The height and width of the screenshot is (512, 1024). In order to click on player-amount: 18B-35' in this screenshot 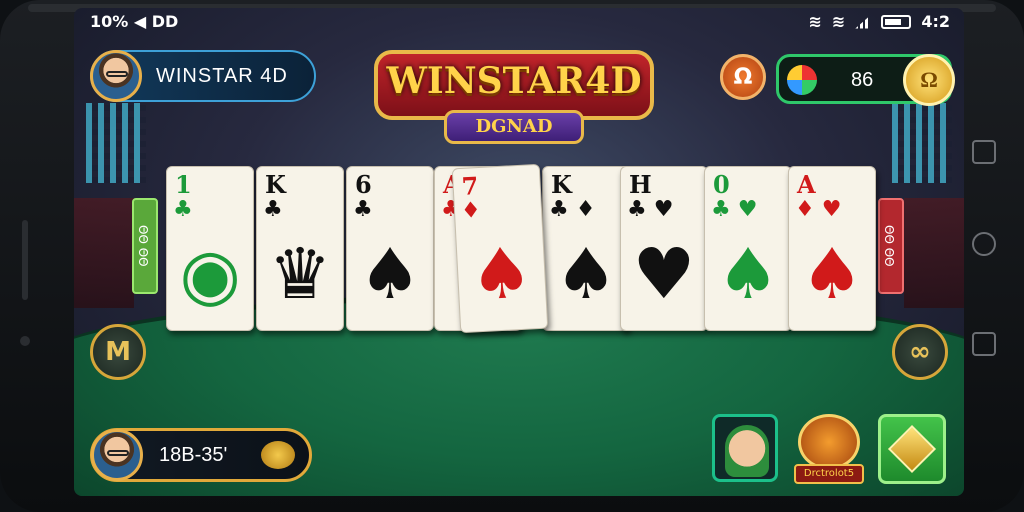, I will do `click(193, 455)`.